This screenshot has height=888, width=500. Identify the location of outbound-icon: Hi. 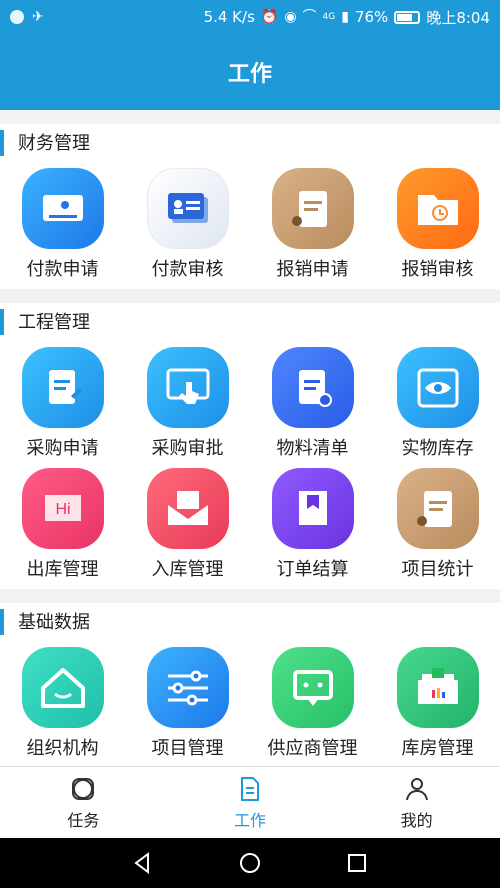
(62, 508).